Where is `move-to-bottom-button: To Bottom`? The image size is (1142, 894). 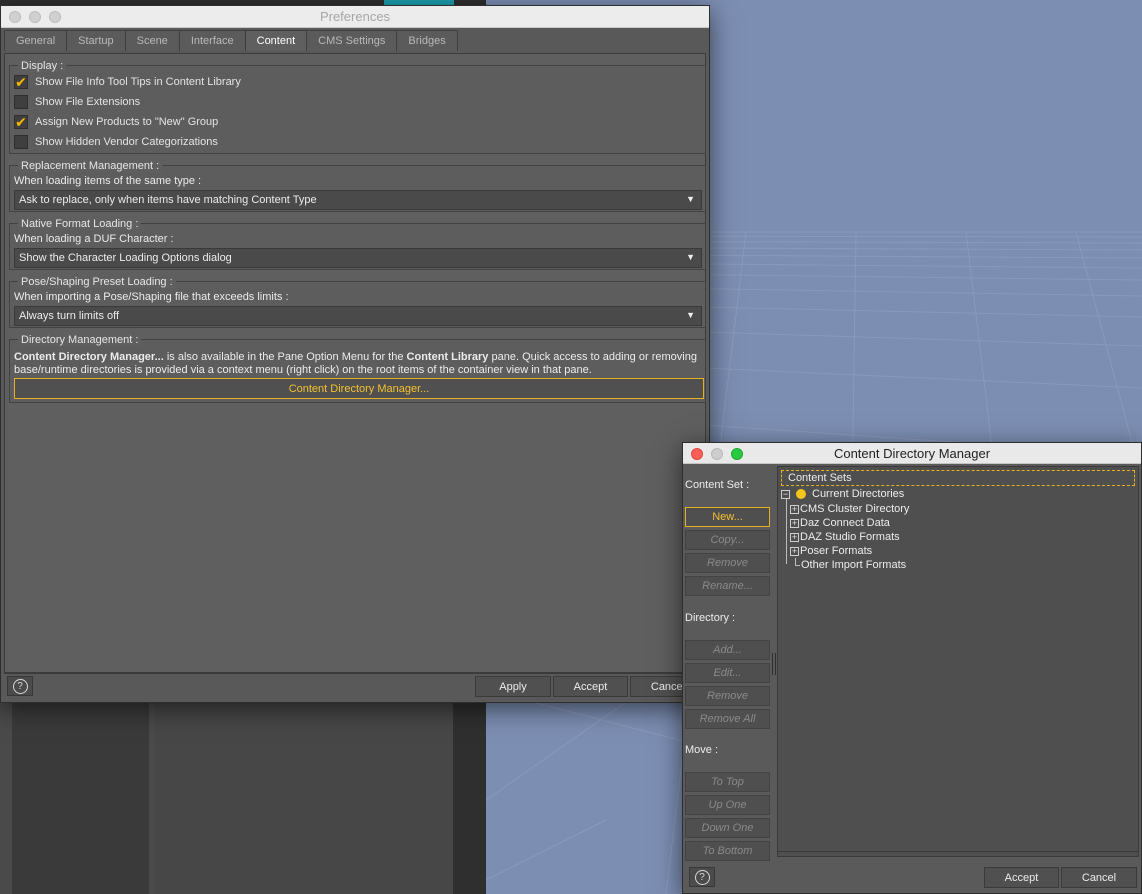
move-to-bottom-button: To Bottom is located at coordinates (727, 851).